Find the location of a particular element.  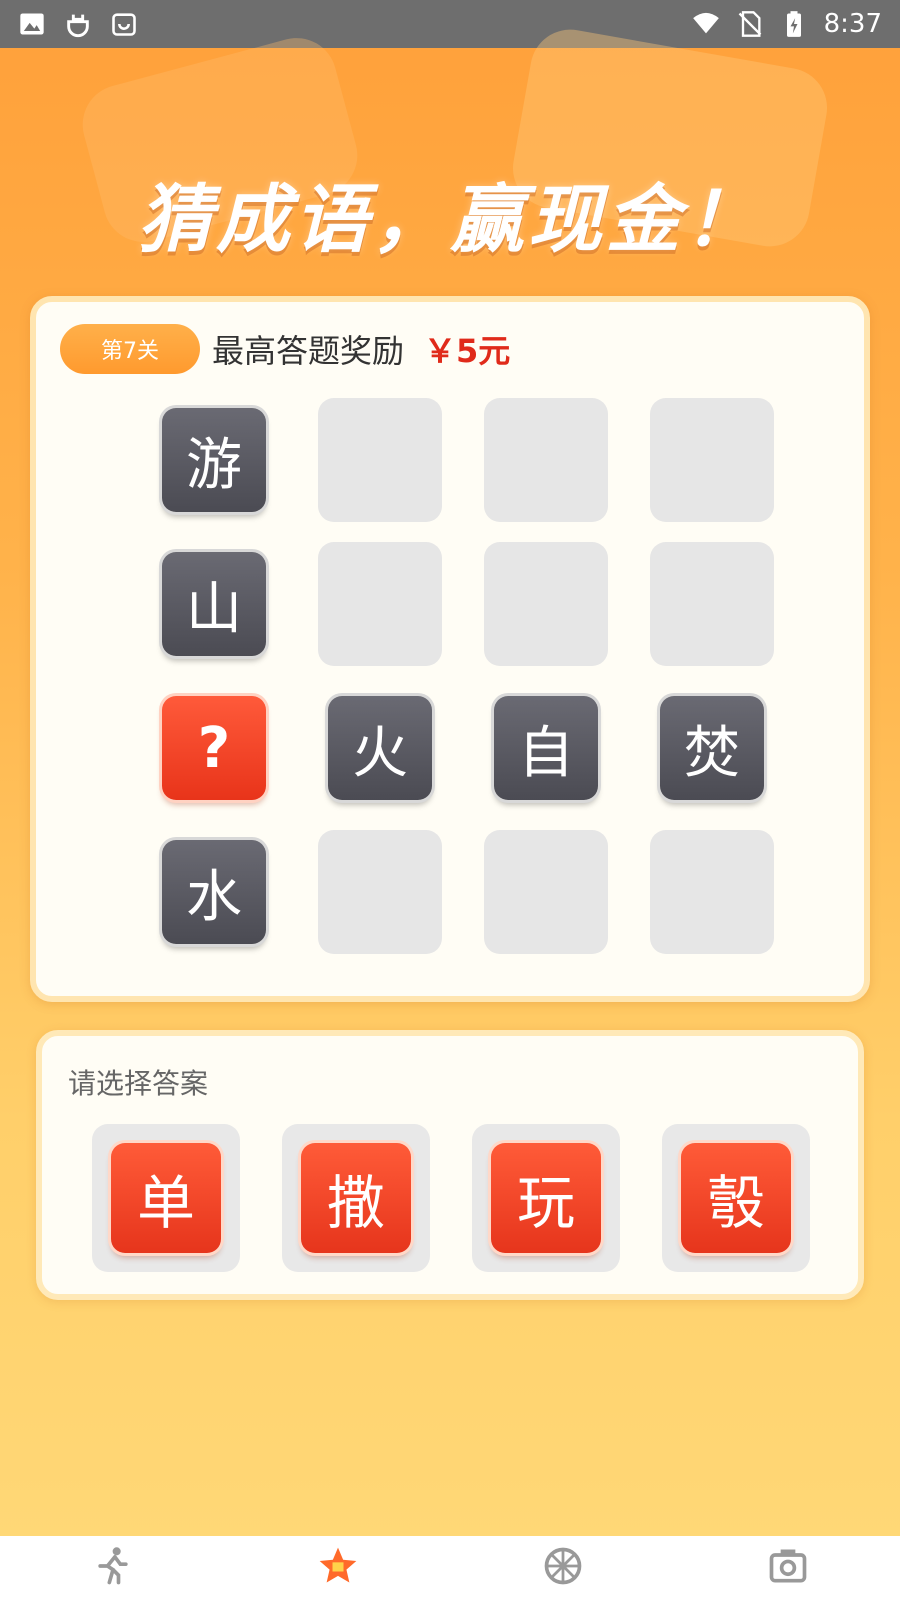

nav-item-camera is located at coordinates (788, 1568).